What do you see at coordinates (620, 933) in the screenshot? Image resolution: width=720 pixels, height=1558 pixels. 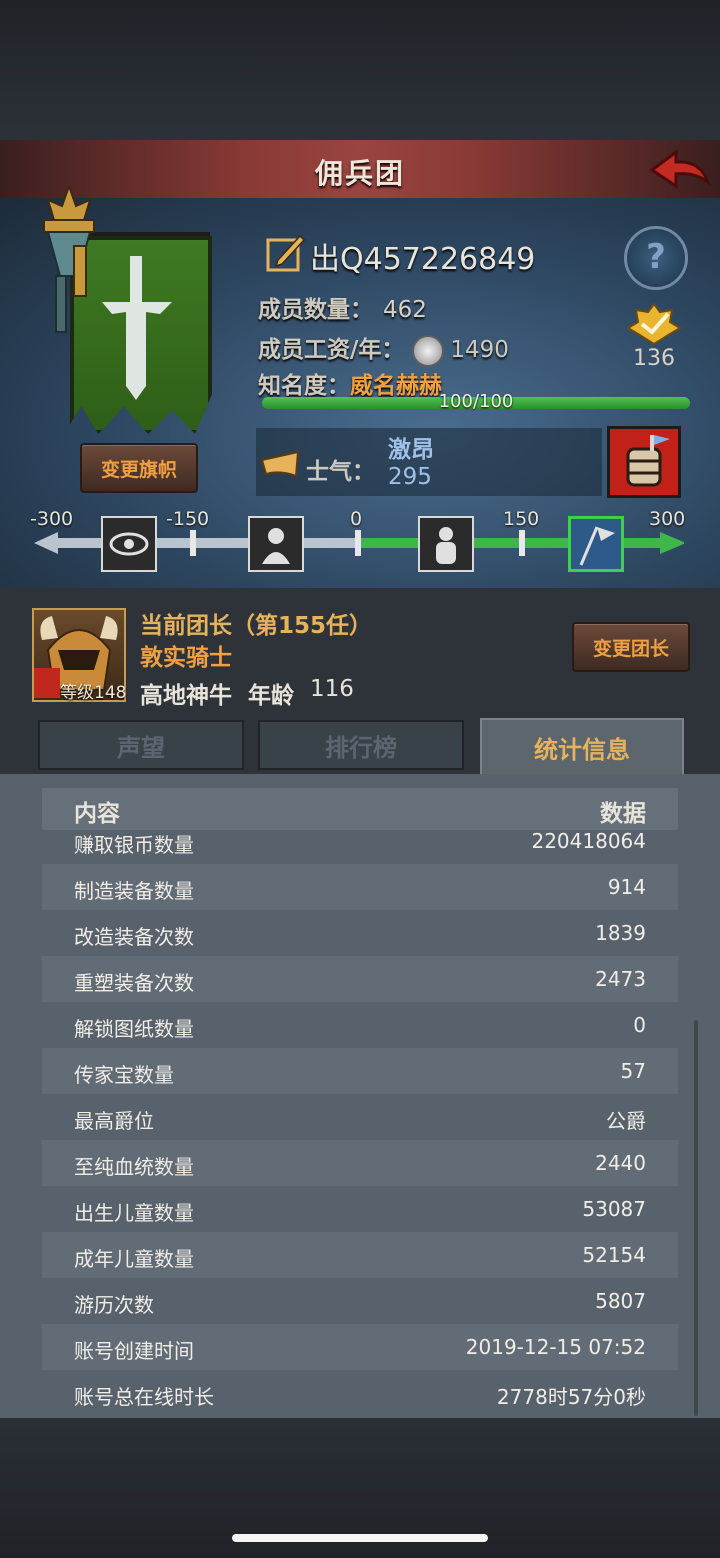 I see `stat-value: 1839` at bounding box center [620, 933].